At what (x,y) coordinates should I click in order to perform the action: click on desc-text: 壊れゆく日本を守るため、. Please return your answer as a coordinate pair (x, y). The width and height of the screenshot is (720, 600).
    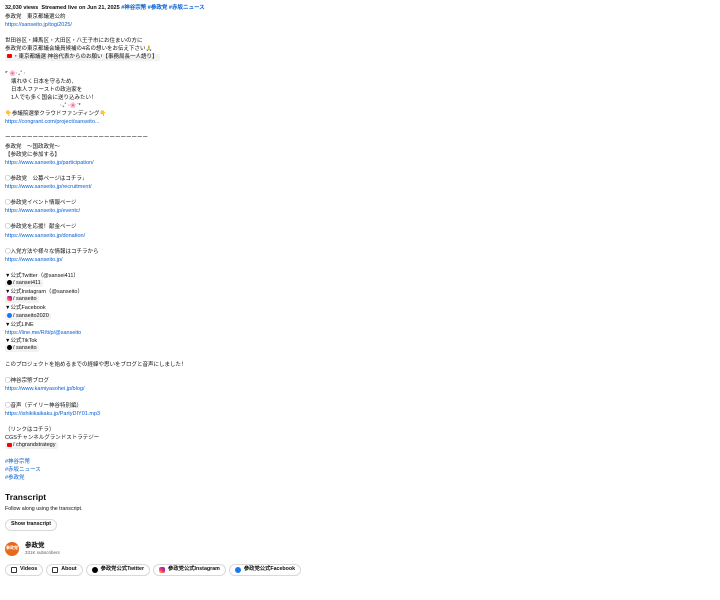
    Looking at the image, I should click on (44, 81).